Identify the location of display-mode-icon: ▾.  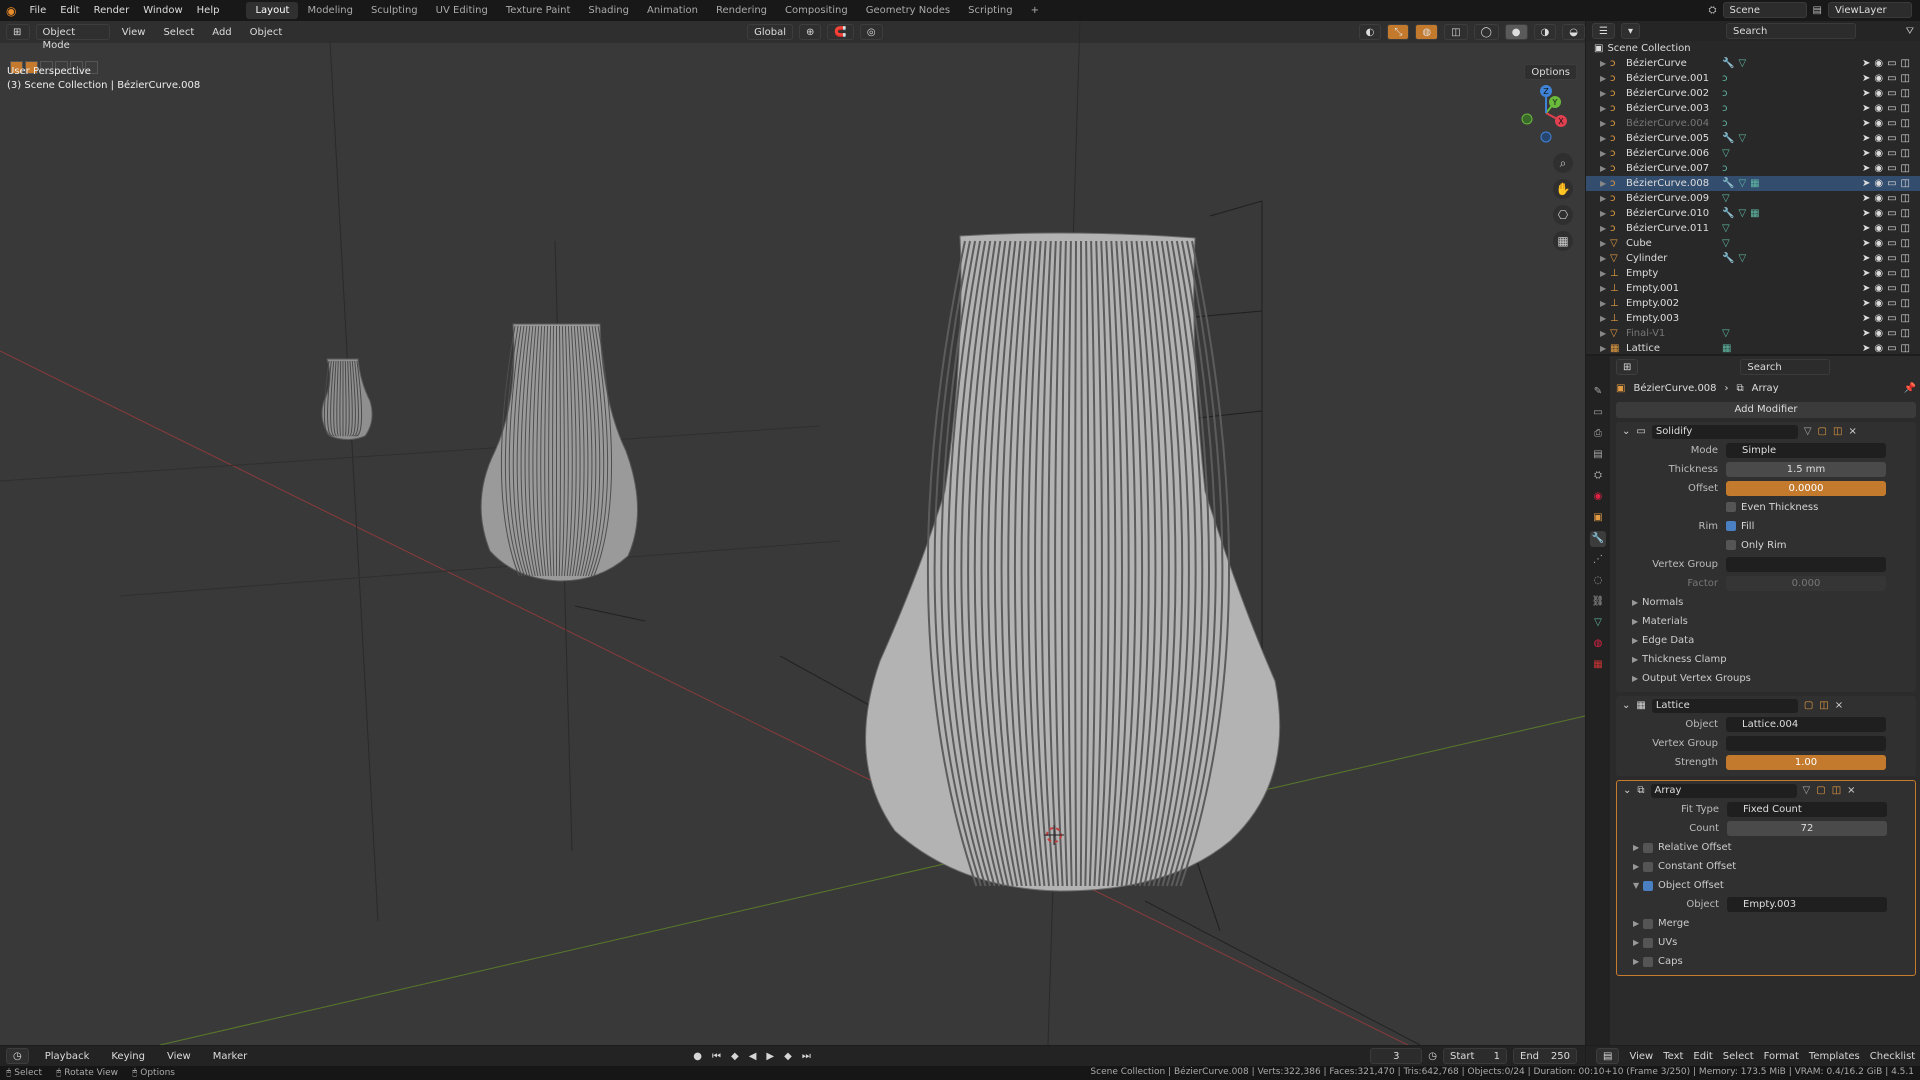
(1630, 31).